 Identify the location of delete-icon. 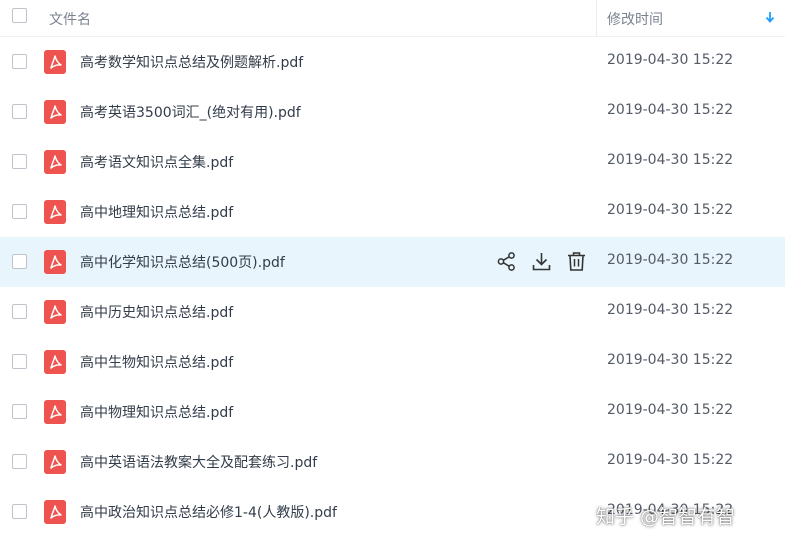
(576, 261).